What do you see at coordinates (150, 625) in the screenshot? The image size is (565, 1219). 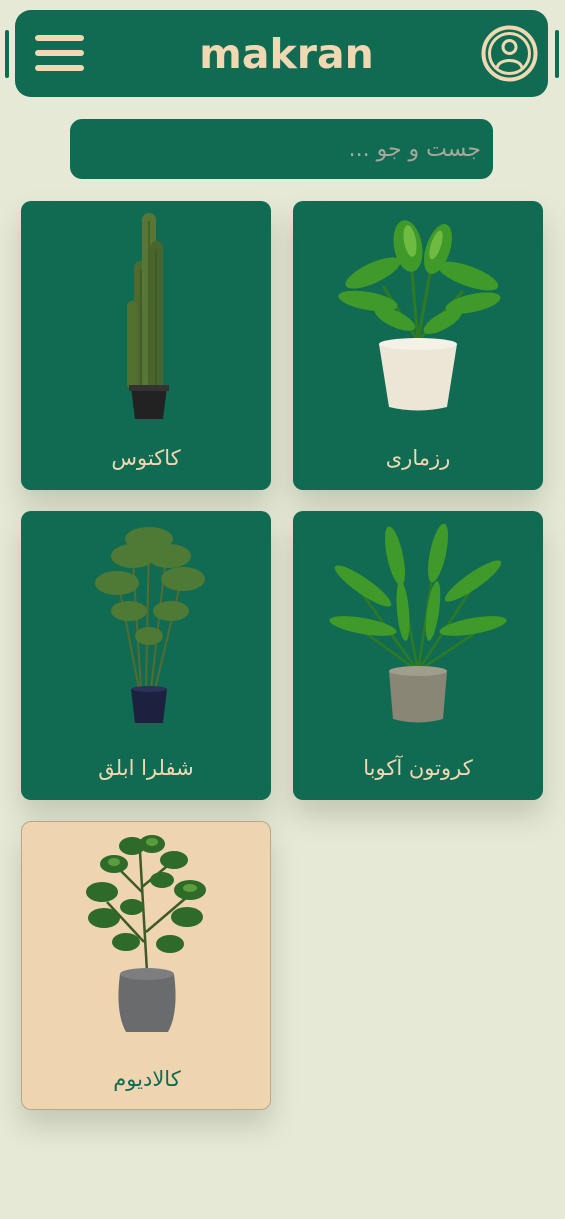 I see `bamboo-palm-image` at bounding box center [150, 625].